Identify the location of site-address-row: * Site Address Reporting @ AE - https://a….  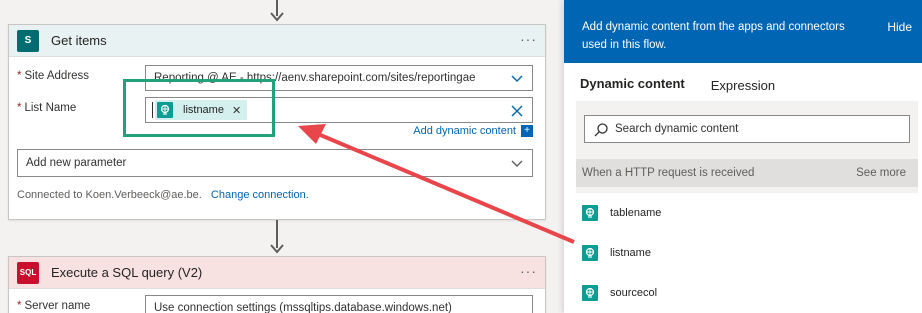
(275, 78).